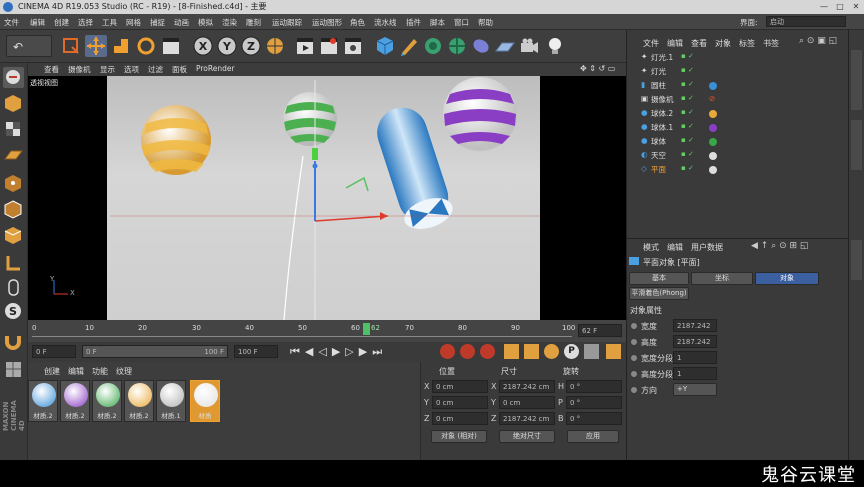 The width and height of the screenshot is (864, 487). I want to click on layout-select: 启动, so click(806, 21).